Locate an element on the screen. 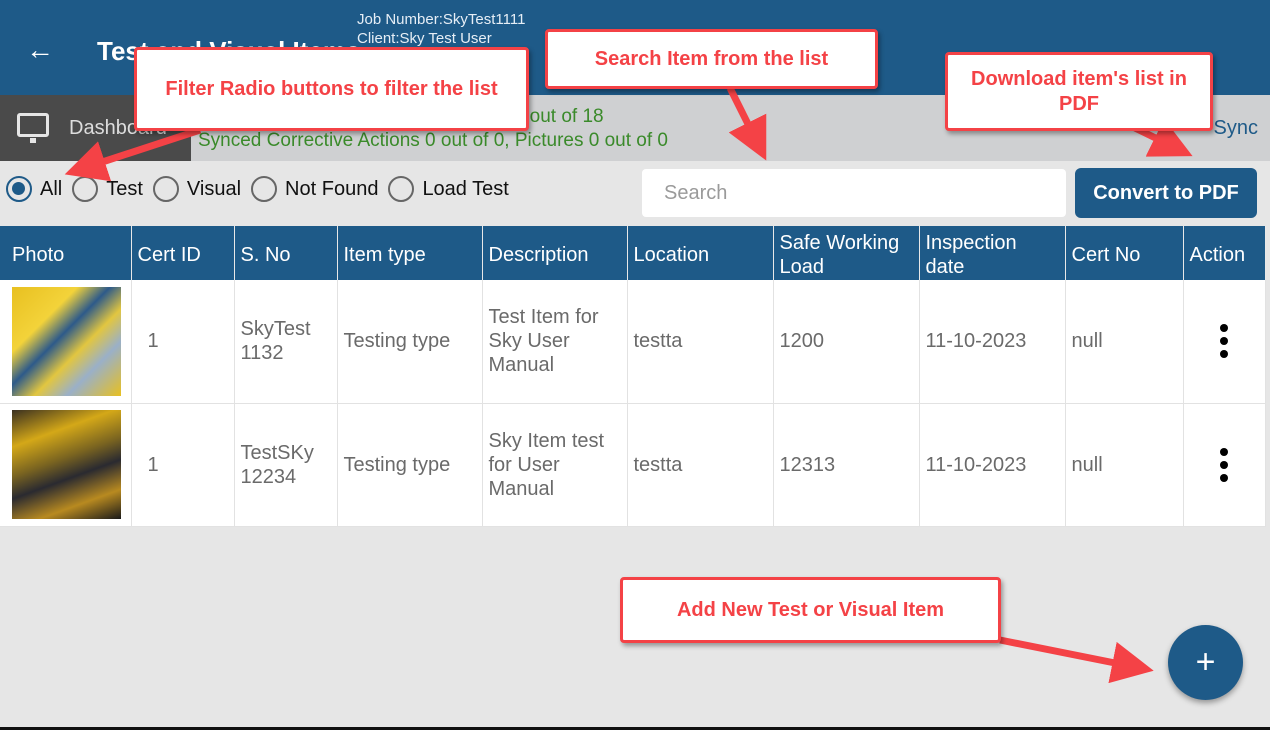 Image resolution: width=1270 pixels, height=730 pixels. callout-download: Download item's list in PDF is located at coordinates (1079, 91).